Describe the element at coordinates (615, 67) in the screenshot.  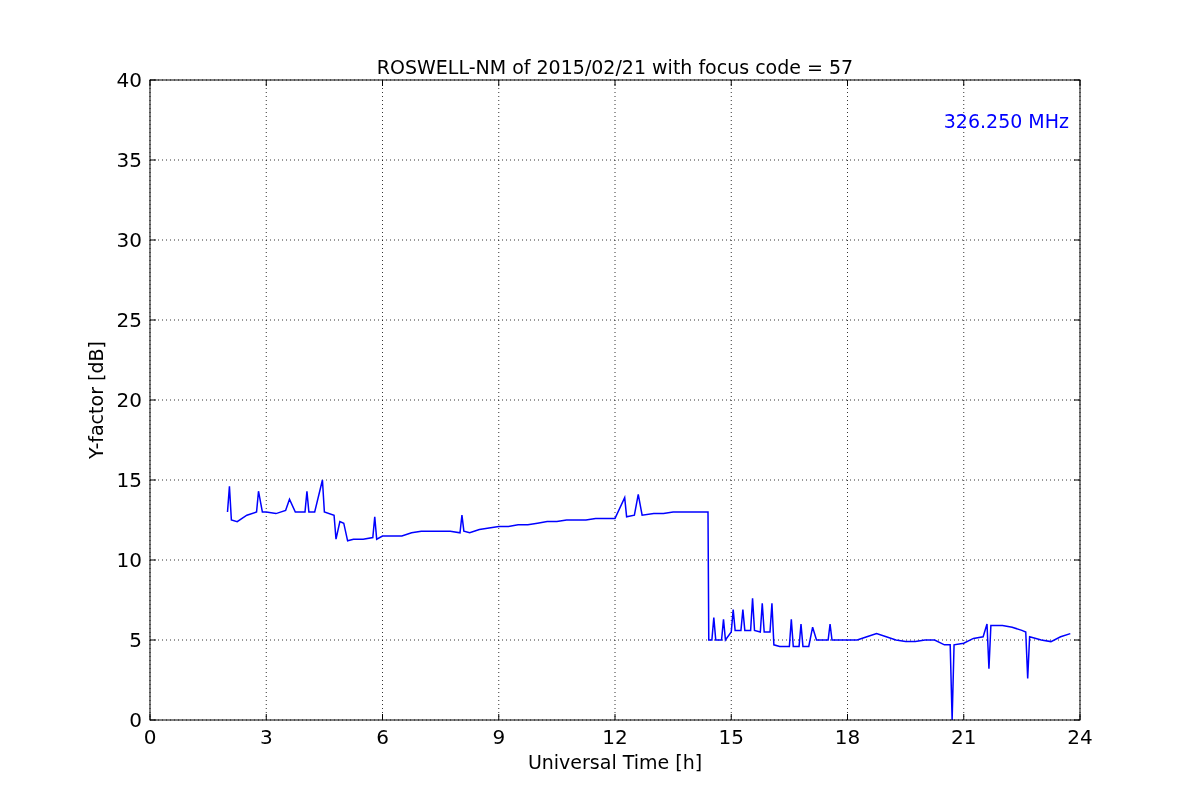
I see `chart-title: ROSWELL-NM of 2015/02/21 with focus code = 57` at that location.